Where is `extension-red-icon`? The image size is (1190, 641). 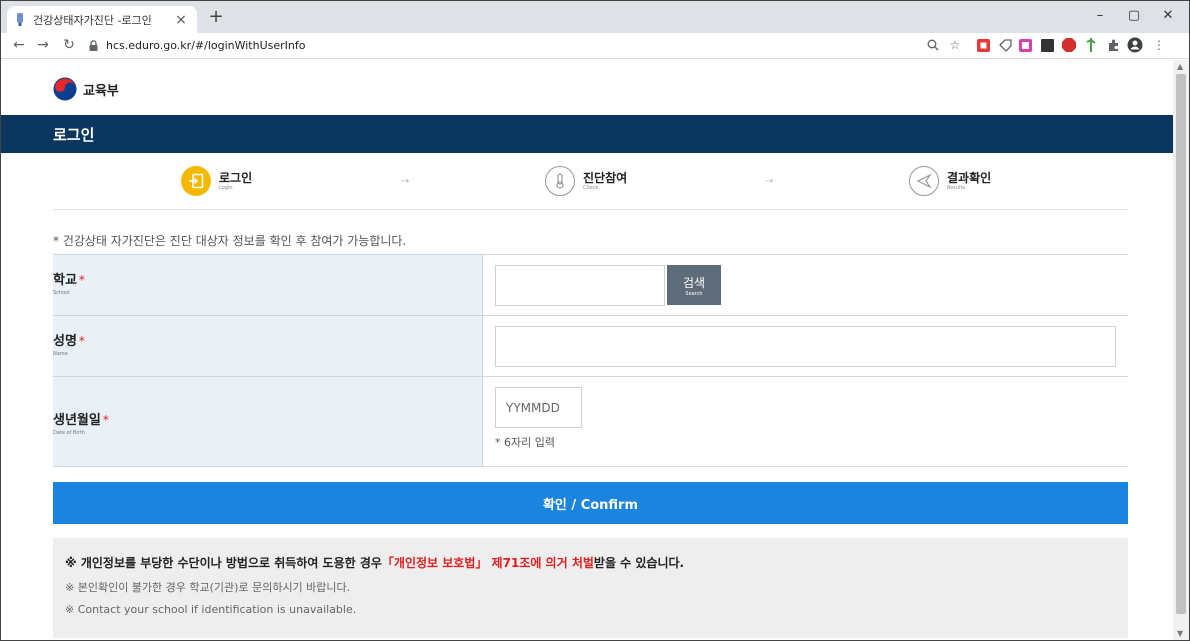 extension-red-icon is located at coordinates (983, 45).